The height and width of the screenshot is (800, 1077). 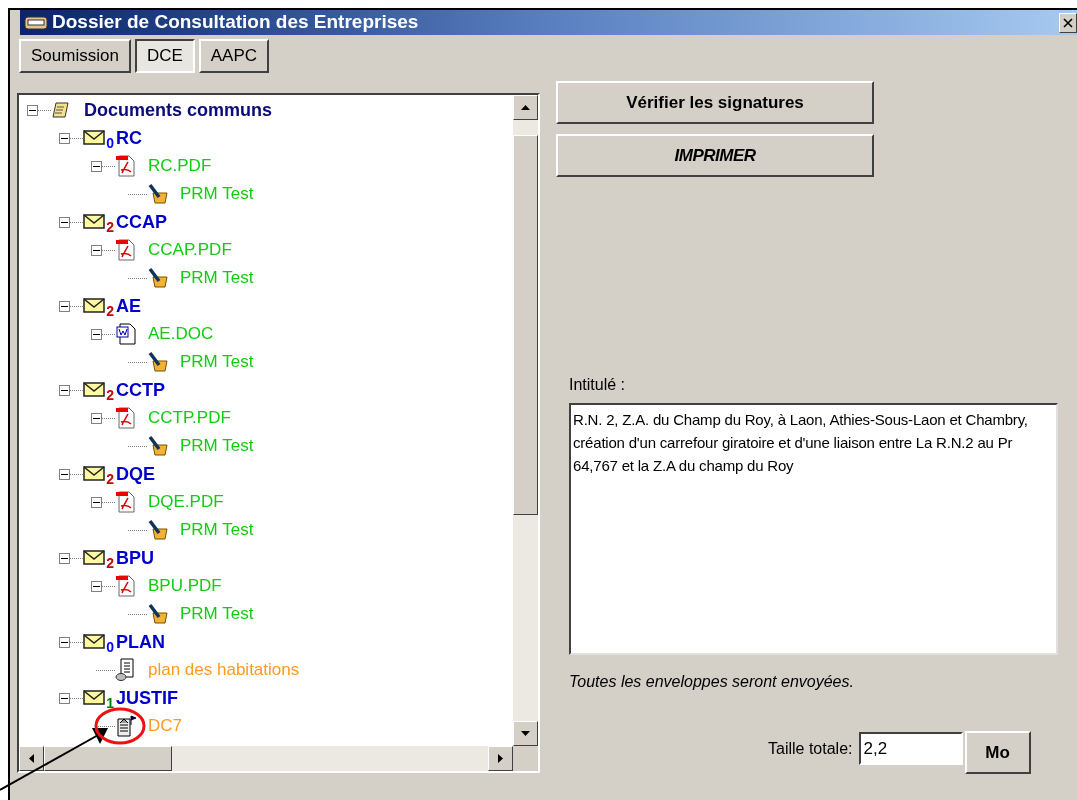 What do you see at coordinates (128, 306) in the screenshot?
I see `tree-item: AE` at bounding box center [128, 306].